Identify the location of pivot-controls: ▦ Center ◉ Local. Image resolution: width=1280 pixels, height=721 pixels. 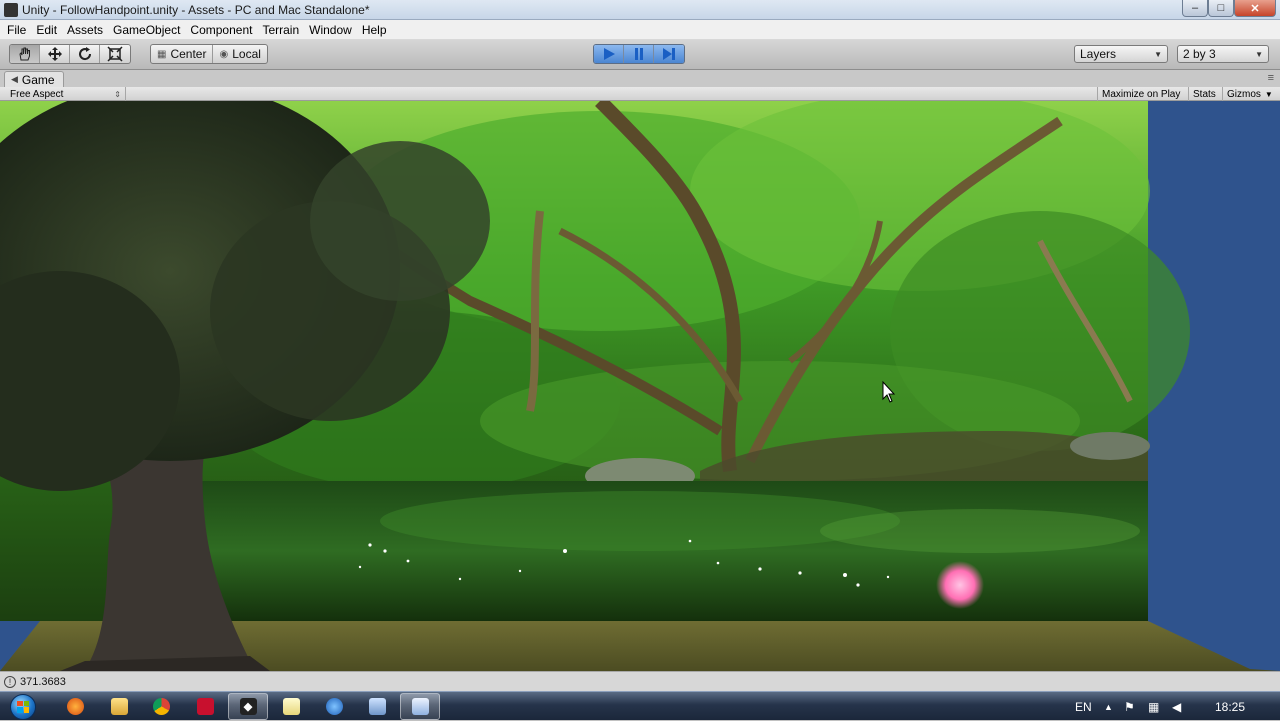
(209, 54).